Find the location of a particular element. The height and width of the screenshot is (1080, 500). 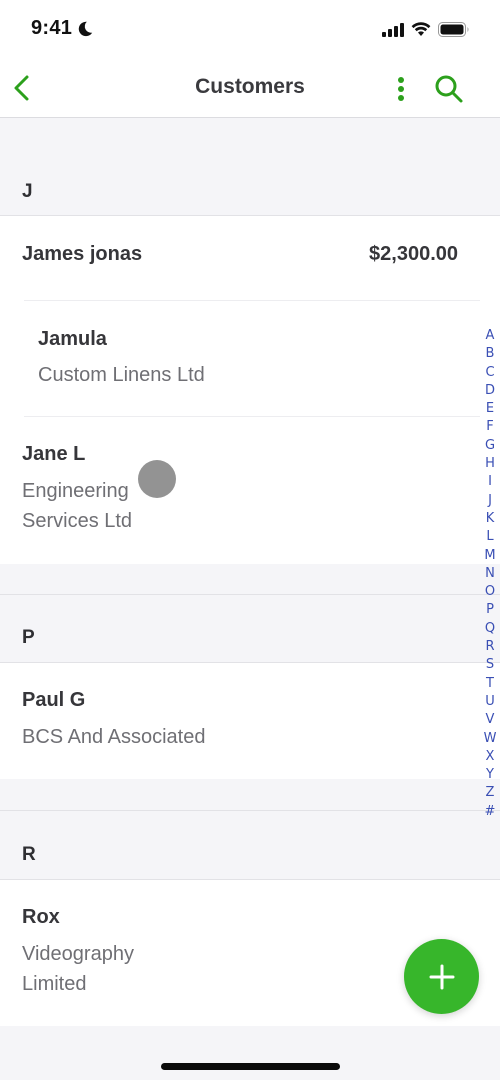

customer-company-line1: Videography is located at coordinates (78, 954).